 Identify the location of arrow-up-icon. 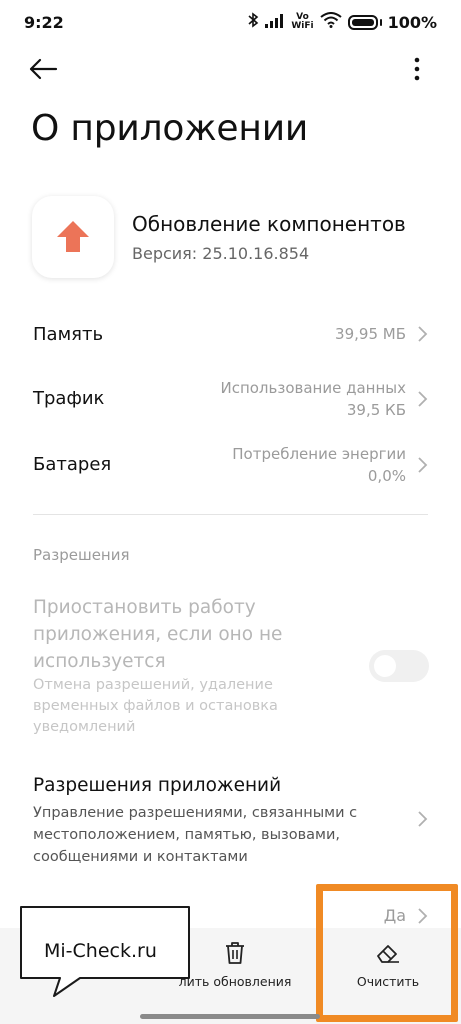
(73, 236).